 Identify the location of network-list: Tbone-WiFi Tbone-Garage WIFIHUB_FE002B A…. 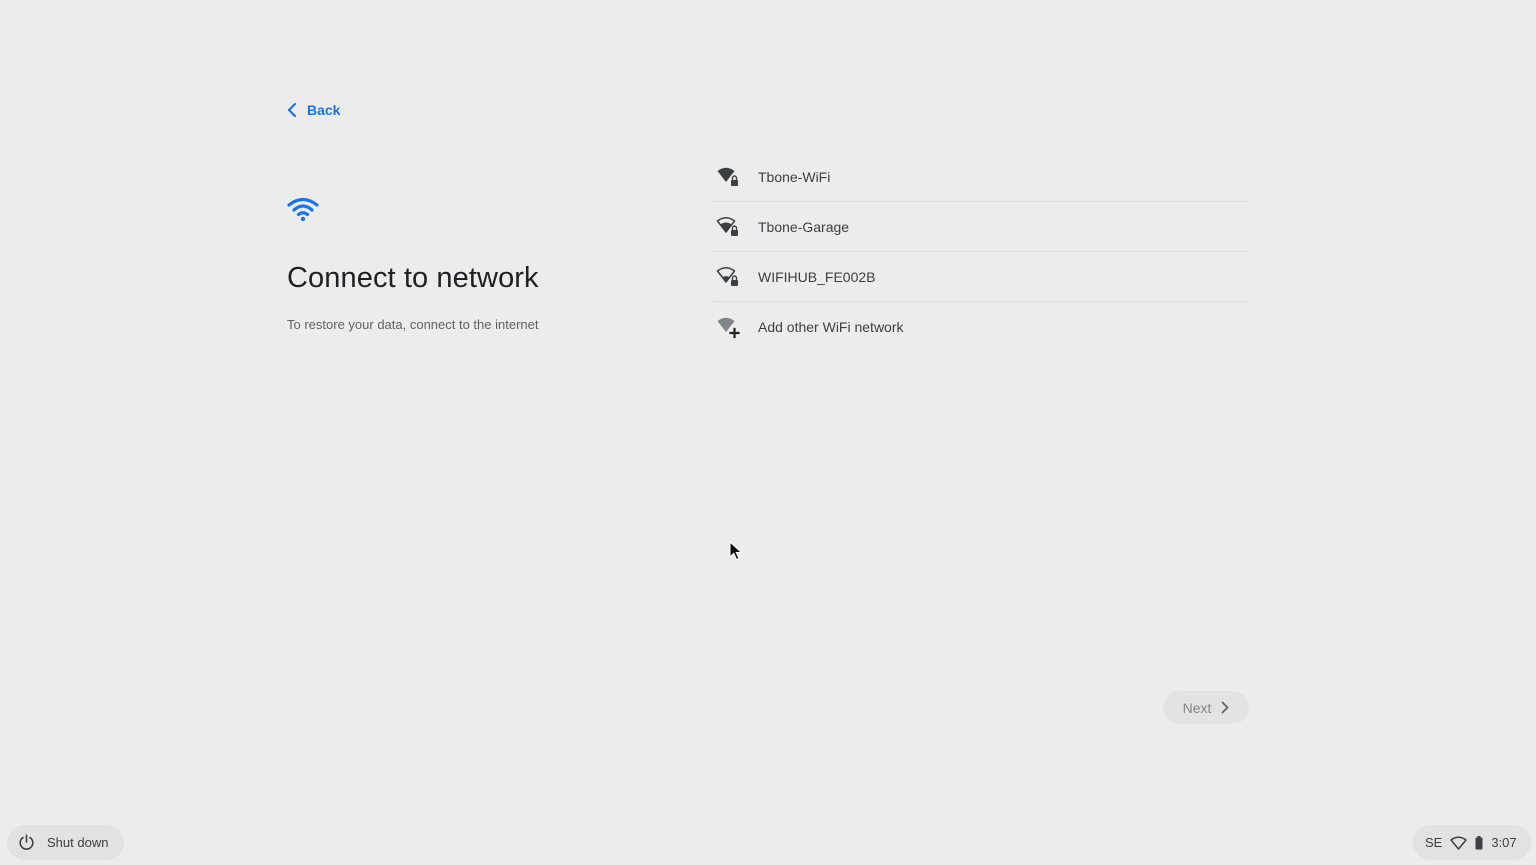
(981, 251).